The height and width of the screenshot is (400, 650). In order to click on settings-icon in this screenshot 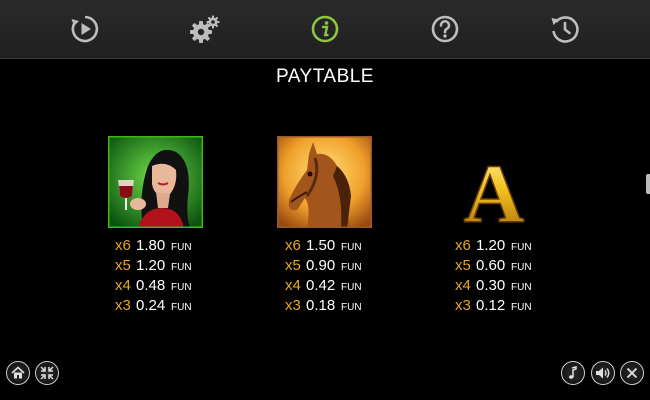, I will do `click(205, 29)`.